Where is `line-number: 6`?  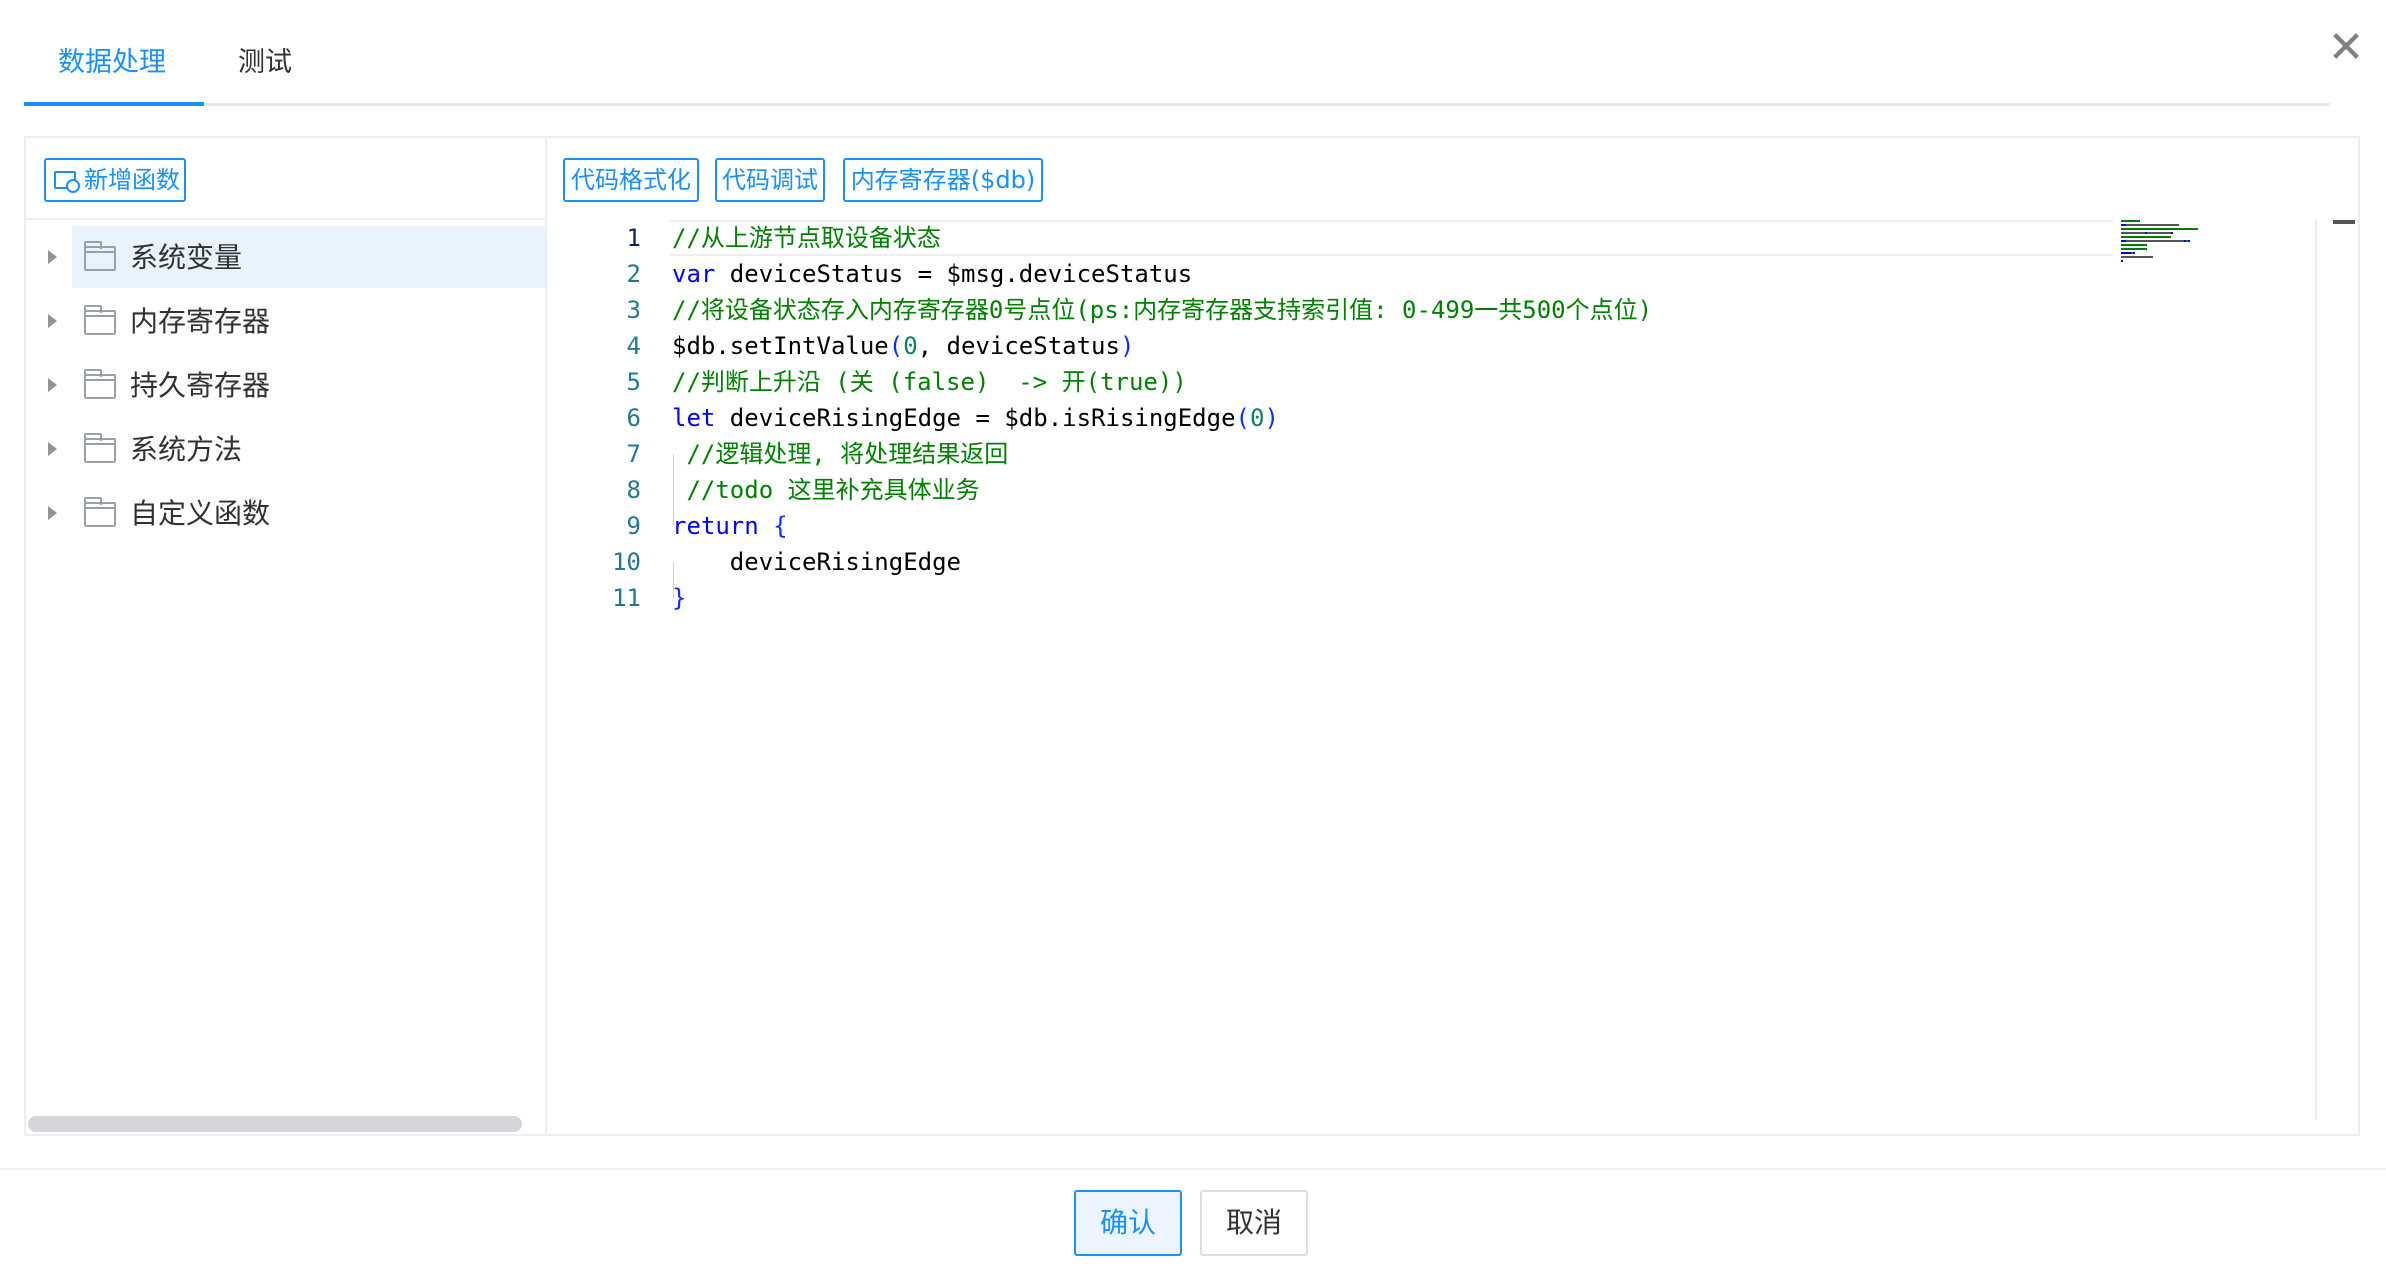
line-number: 6 is located at coordinates (633, 418).